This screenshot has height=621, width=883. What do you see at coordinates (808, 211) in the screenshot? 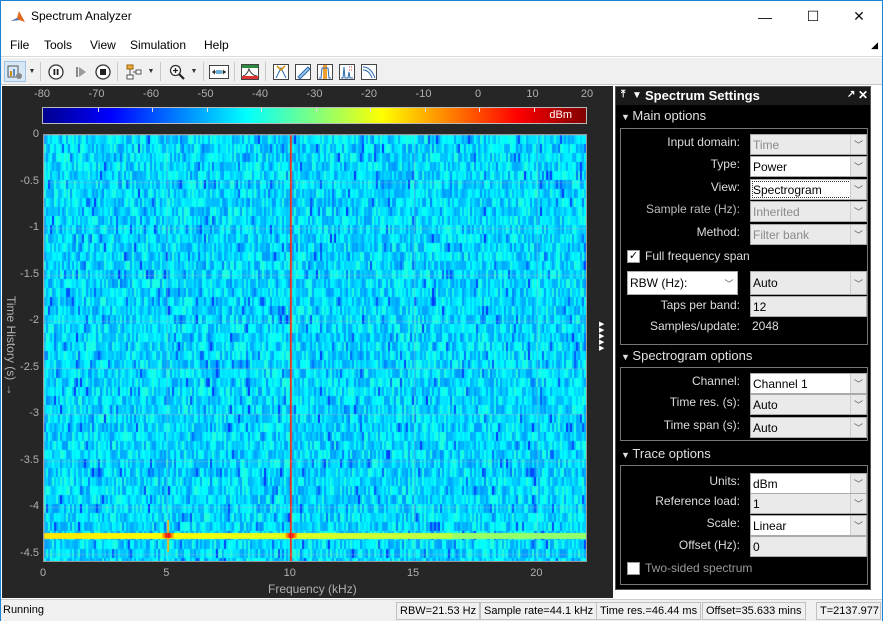
I see `sample-rate-combo: Inherited ﹀` at bounding box center [808, 211].